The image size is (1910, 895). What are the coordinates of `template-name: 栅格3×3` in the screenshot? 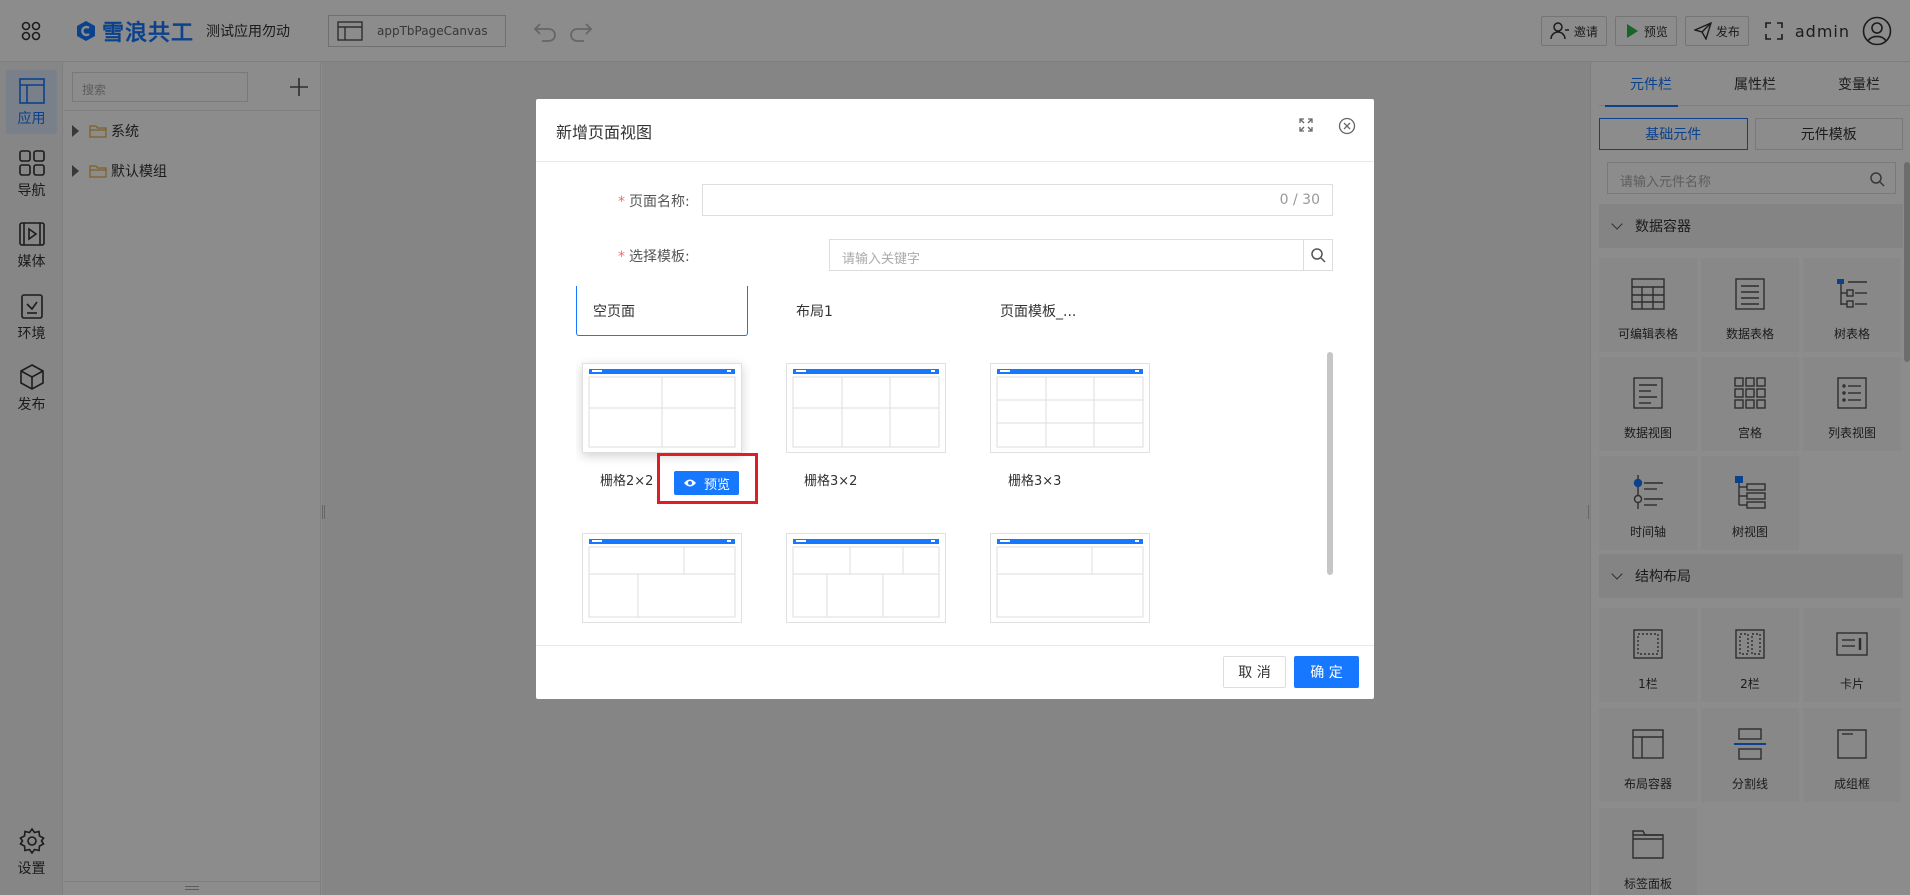 It's located at (1035, 481).